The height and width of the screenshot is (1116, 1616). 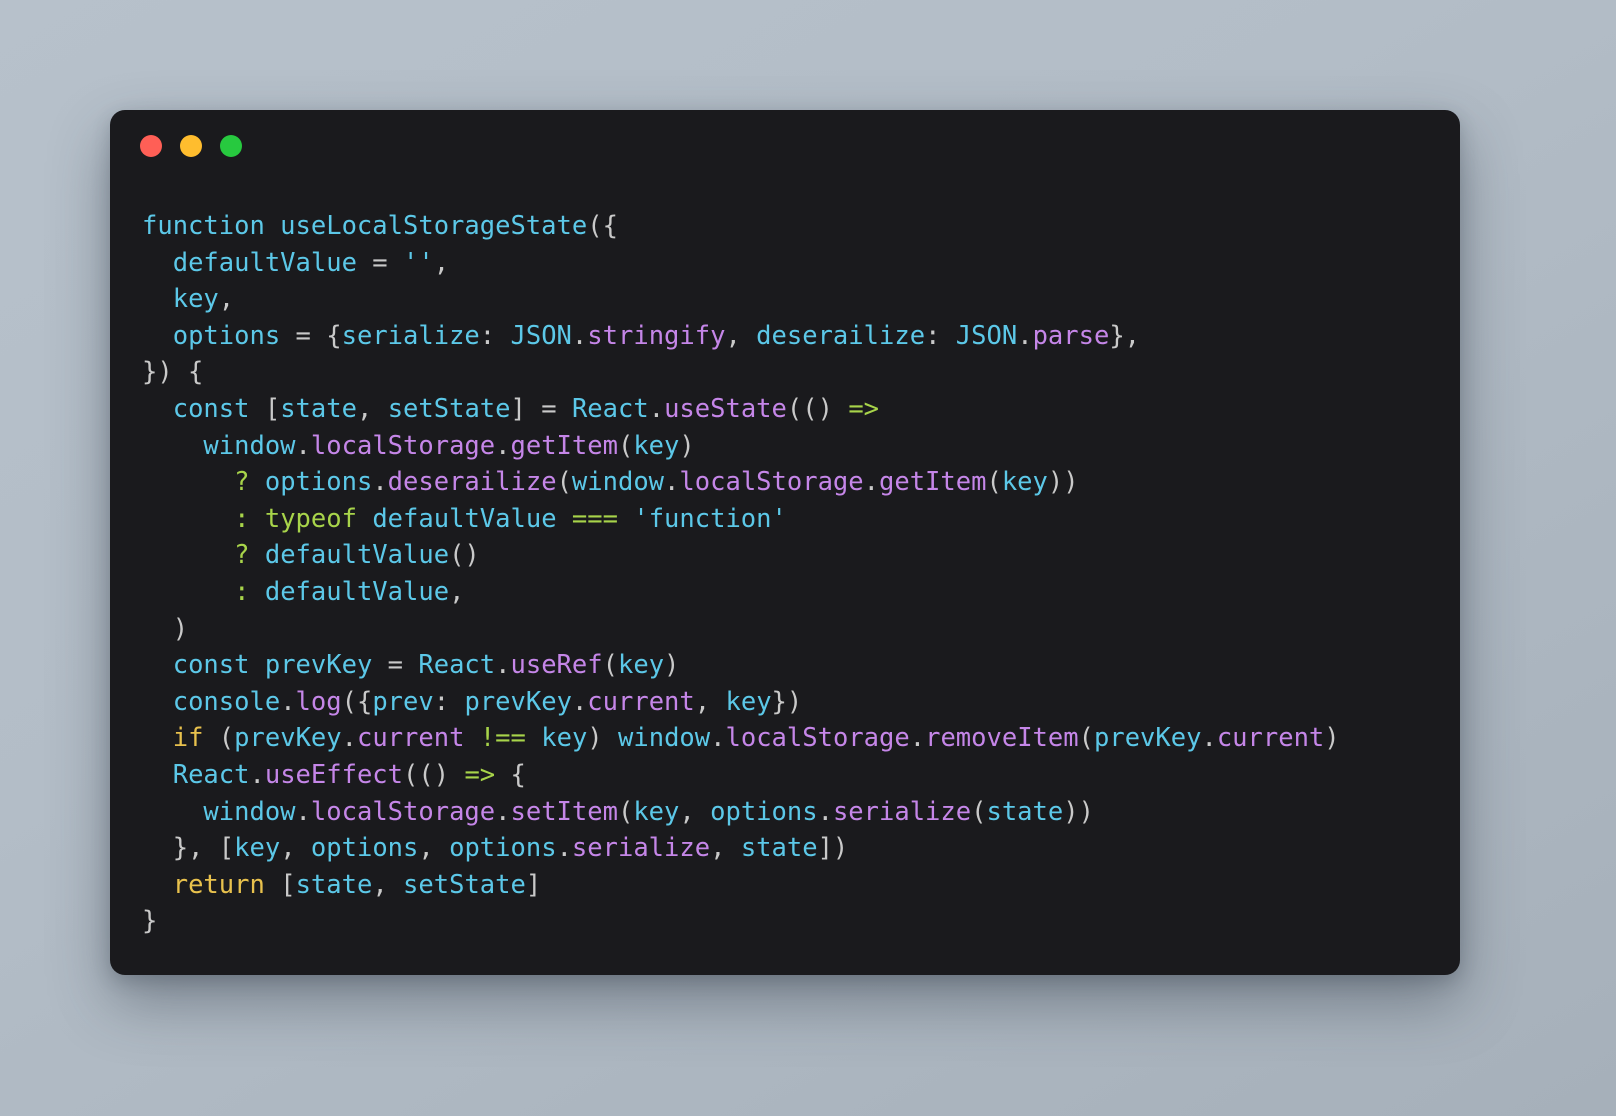 I want to click on maximize-window-button, so click(x=231, y=146).